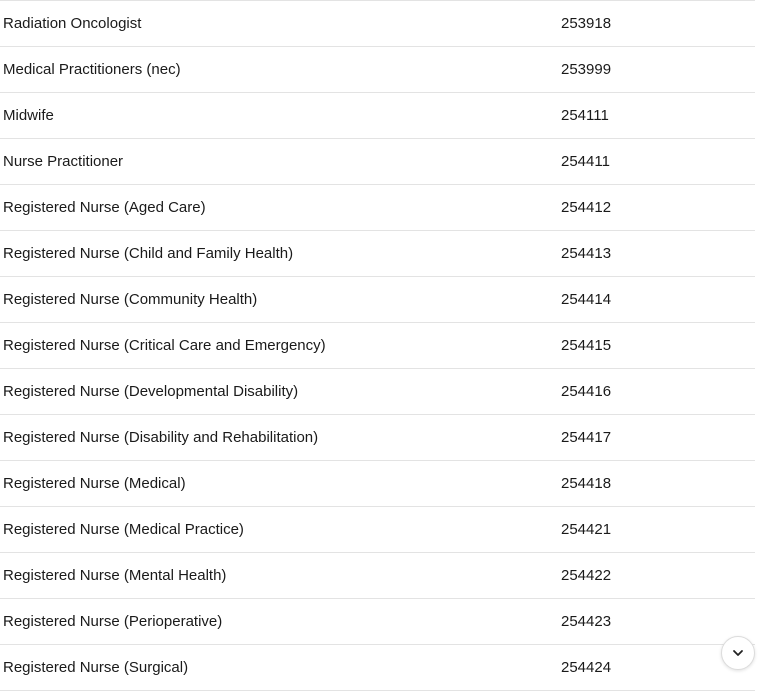 The height and width of the screenshot is (694, 758). I want to click on table-row: Medical Practitioners (nec) 253999, so click(377, 70).